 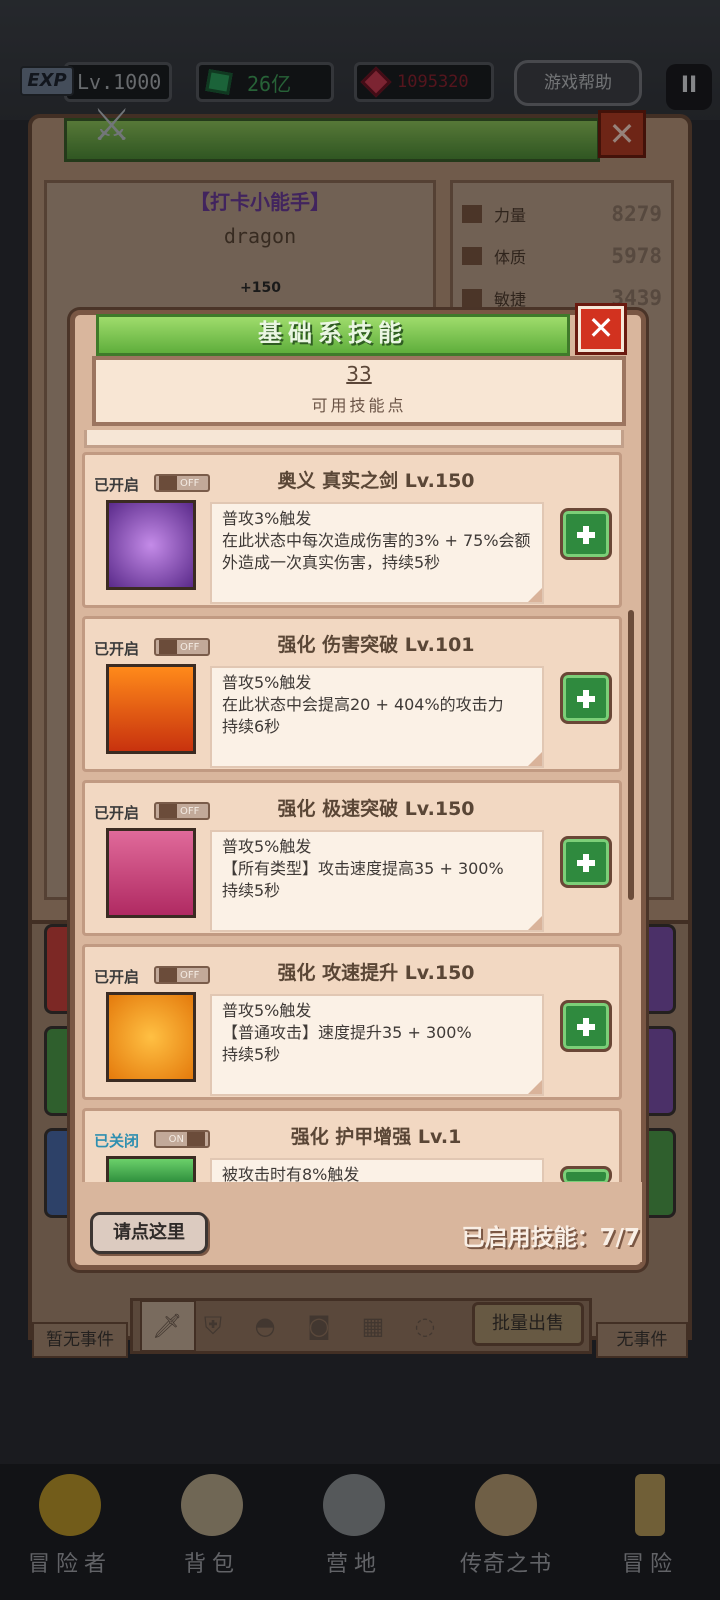 I want to click on dialog-title: 基础系技能, so click(x=333, y=333).